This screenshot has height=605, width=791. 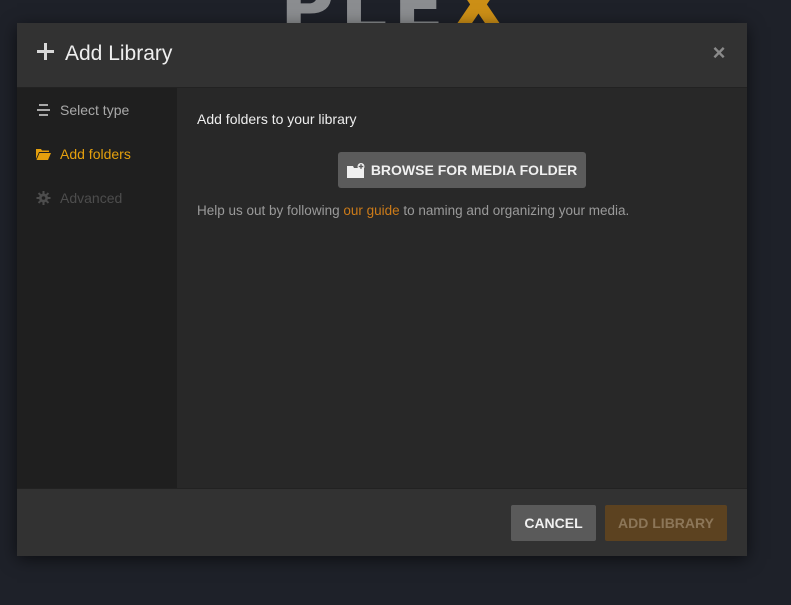 What do you see at coordinates (95, 154) in the screenshot?
I see `sidebar-item-label: Add folders` at bounding box center [95, 154].